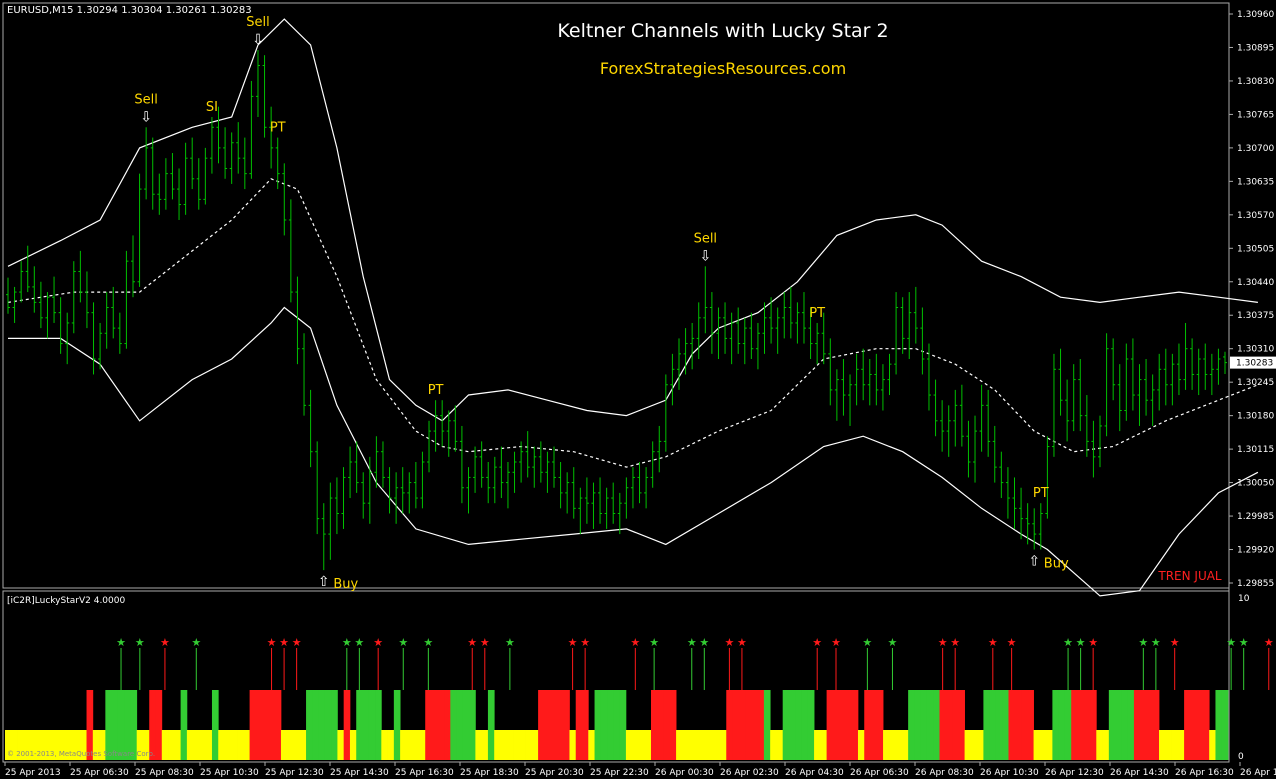  Describe the element at coordinates (705, 256) in the screenshot. I see `down-arrow-icon: ⇩` at that location.